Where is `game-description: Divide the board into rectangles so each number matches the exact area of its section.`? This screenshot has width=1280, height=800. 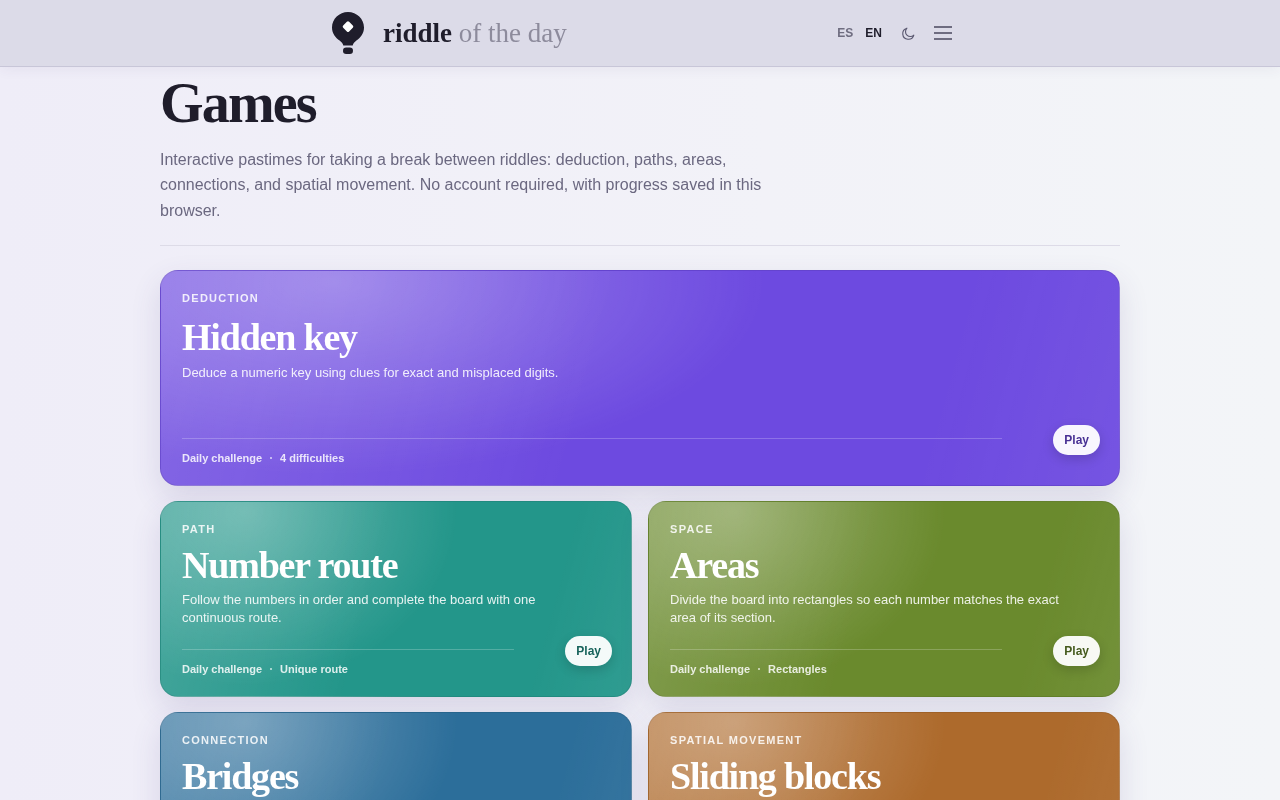
game-description: Divide the board into rectangles so each number matches the exact area of its section. is located at coordinates (865, 609).